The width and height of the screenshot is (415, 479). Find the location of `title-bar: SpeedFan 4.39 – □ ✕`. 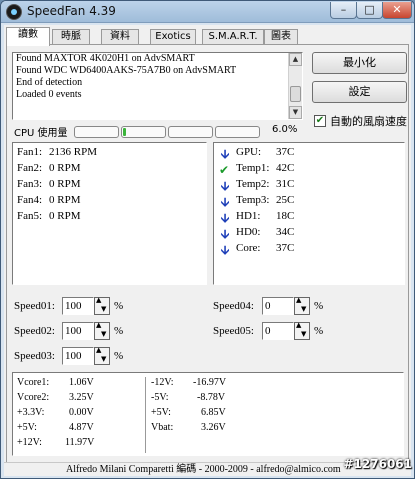

title-bar: SpeedFan 4.39 – □ ✕ is located at coordinates (207, 12).